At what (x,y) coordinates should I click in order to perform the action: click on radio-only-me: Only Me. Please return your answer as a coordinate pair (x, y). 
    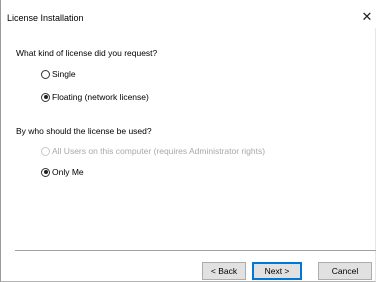
    Looking at the image, I should click on (62, 172).